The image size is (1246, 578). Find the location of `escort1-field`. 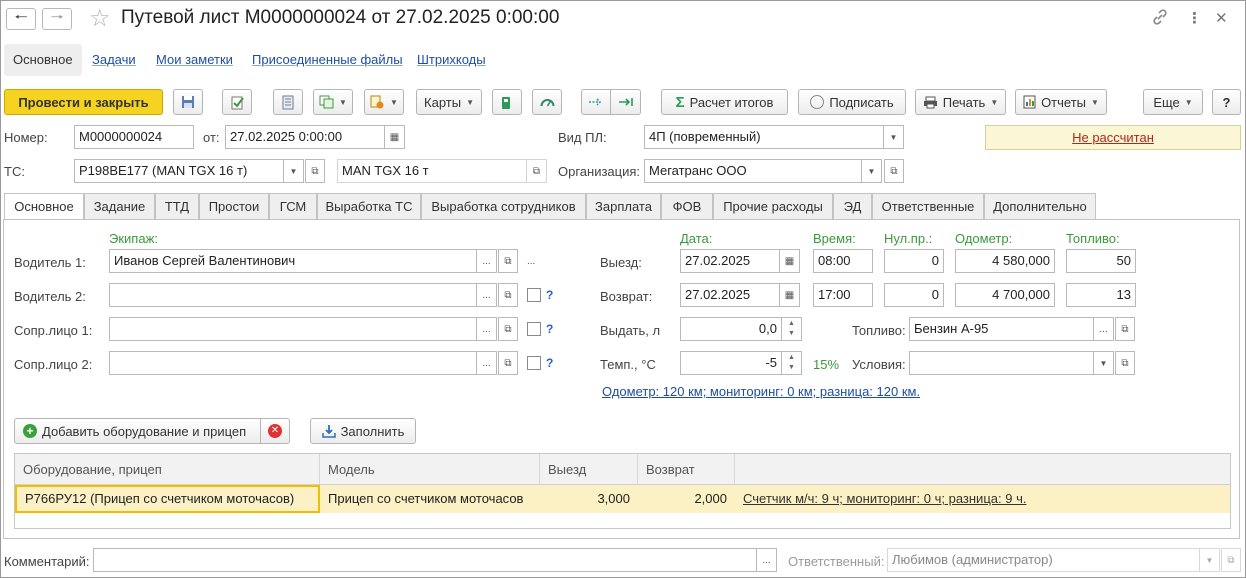

escort1-field is located at coordinates (293, 329).